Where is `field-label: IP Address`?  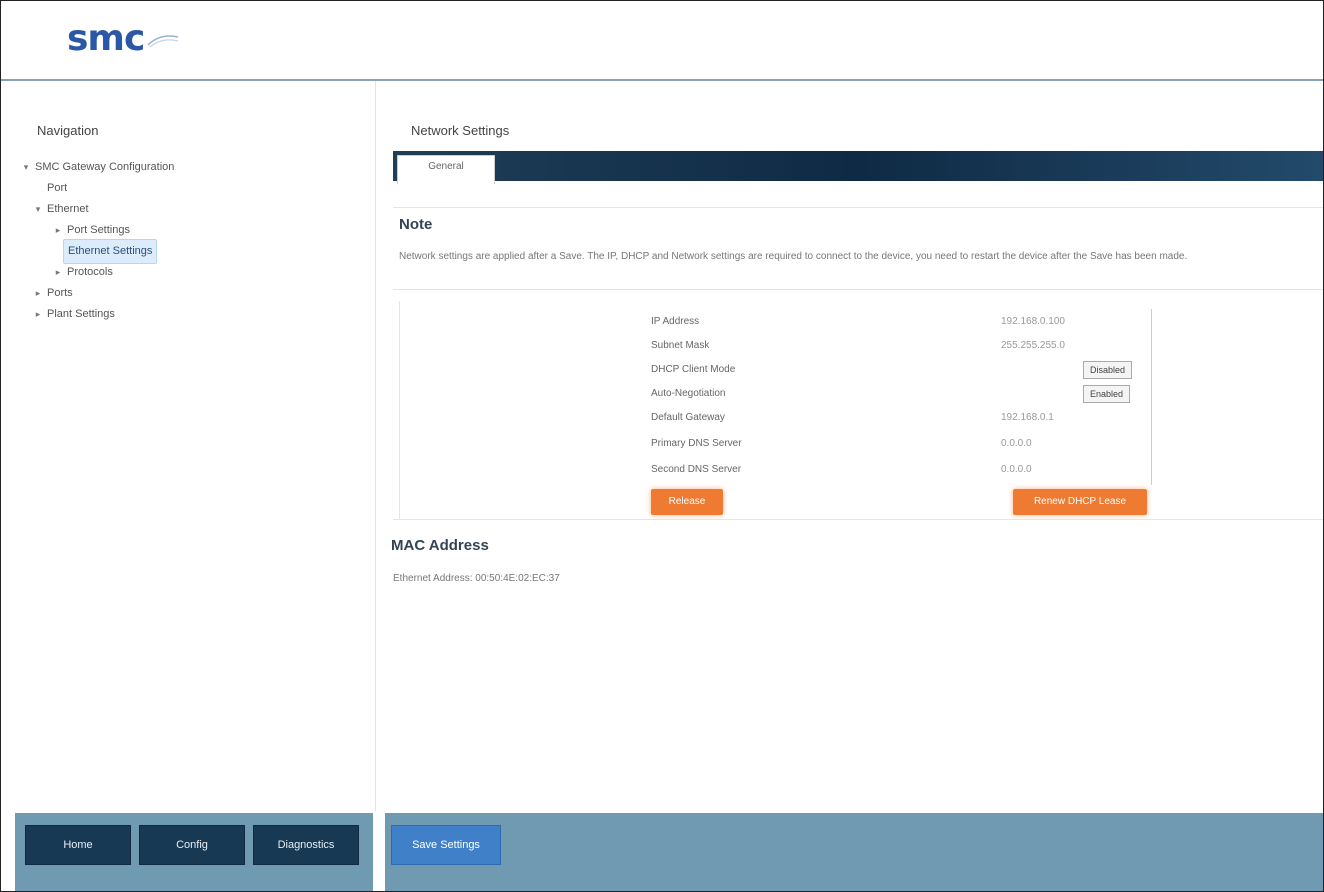 field-label: IP Address is located at coordinates (675, 321).